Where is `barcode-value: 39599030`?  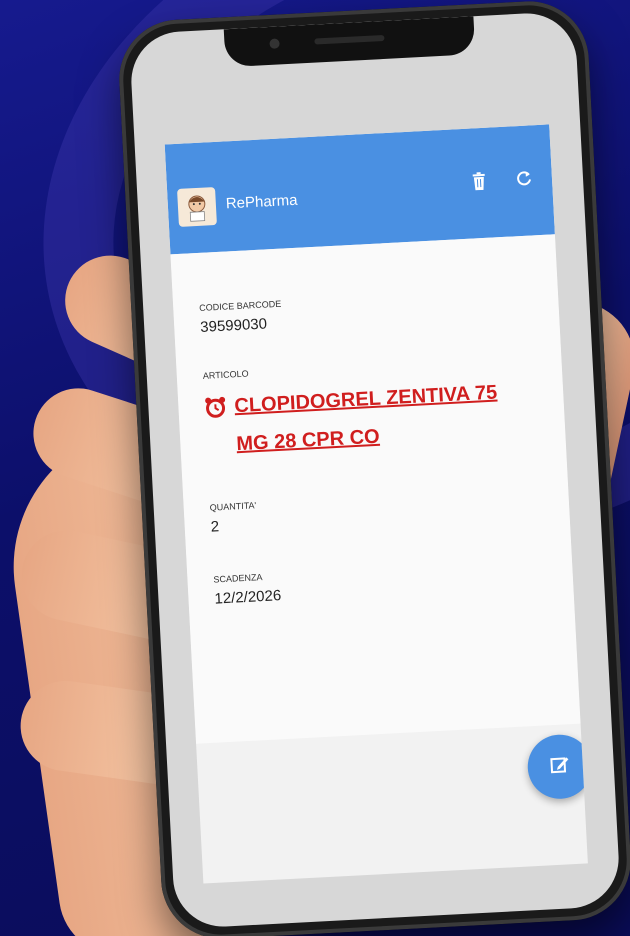
barcode-value: 39599030 is located at coordinates (233, 325).